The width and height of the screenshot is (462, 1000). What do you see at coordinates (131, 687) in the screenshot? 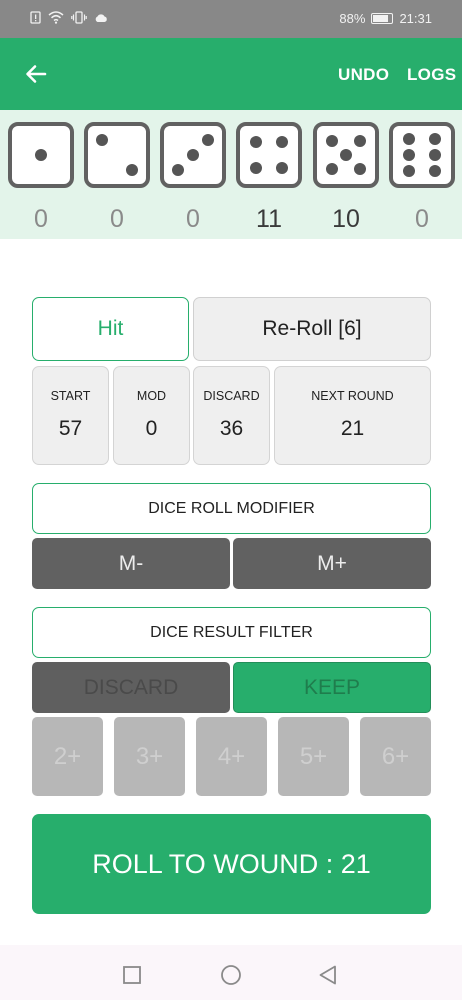
I see `filter-discard-button: DISCARD` at bounding box center [131, 687].